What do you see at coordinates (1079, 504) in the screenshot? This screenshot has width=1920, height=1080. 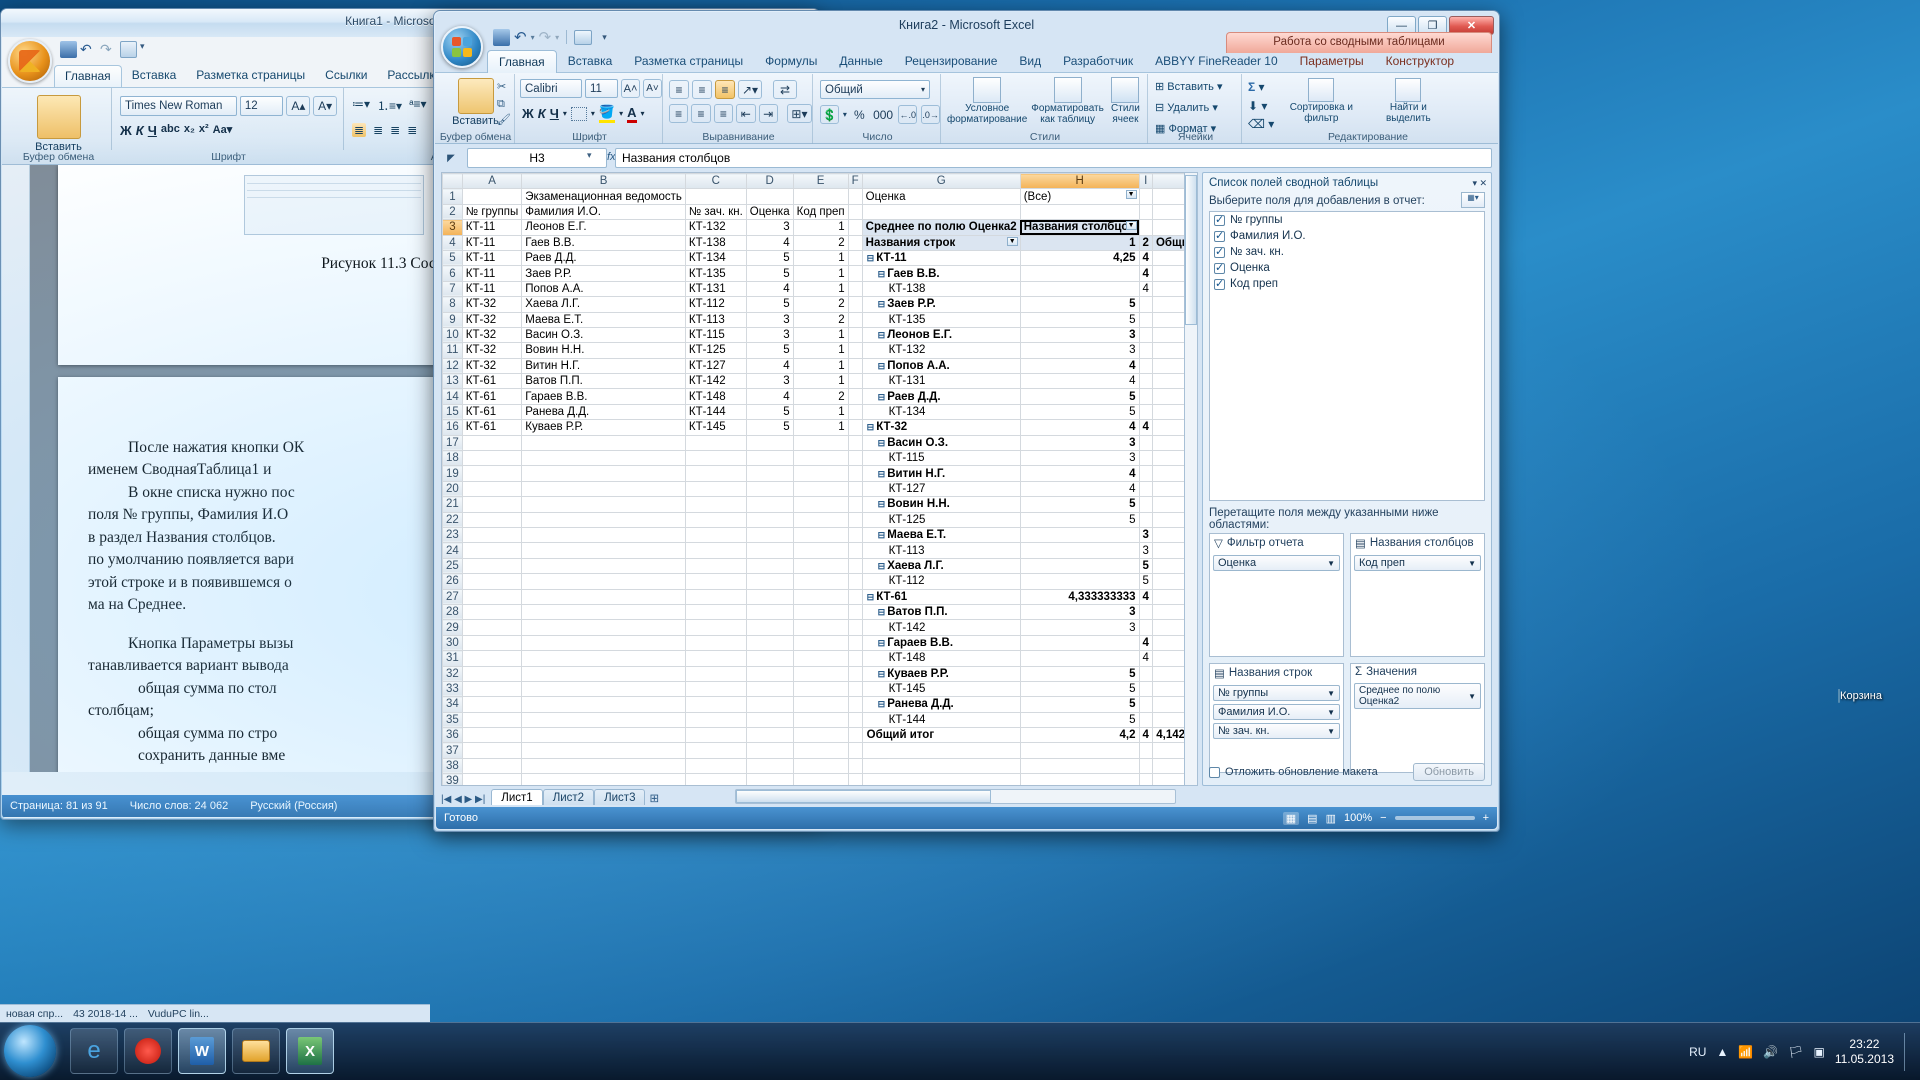 I see `cell-H21: 5` at bounding box center [1079, 504].